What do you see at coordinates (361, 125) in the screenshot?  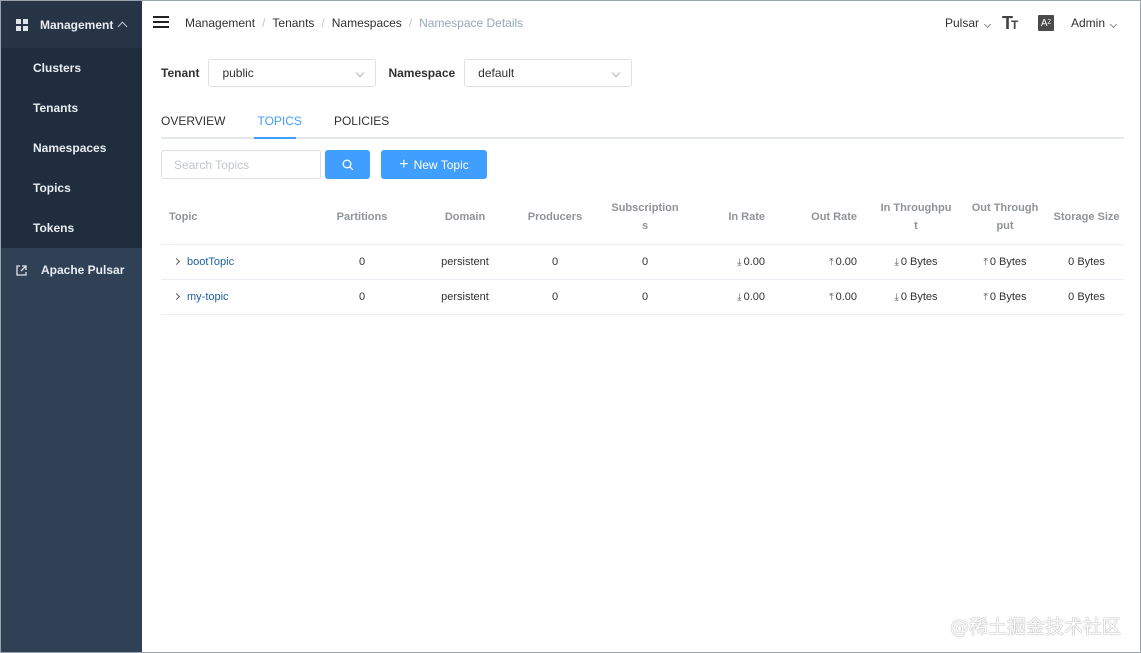 I see `tab-policies: POLICIES` at bounding box center [361, 125].